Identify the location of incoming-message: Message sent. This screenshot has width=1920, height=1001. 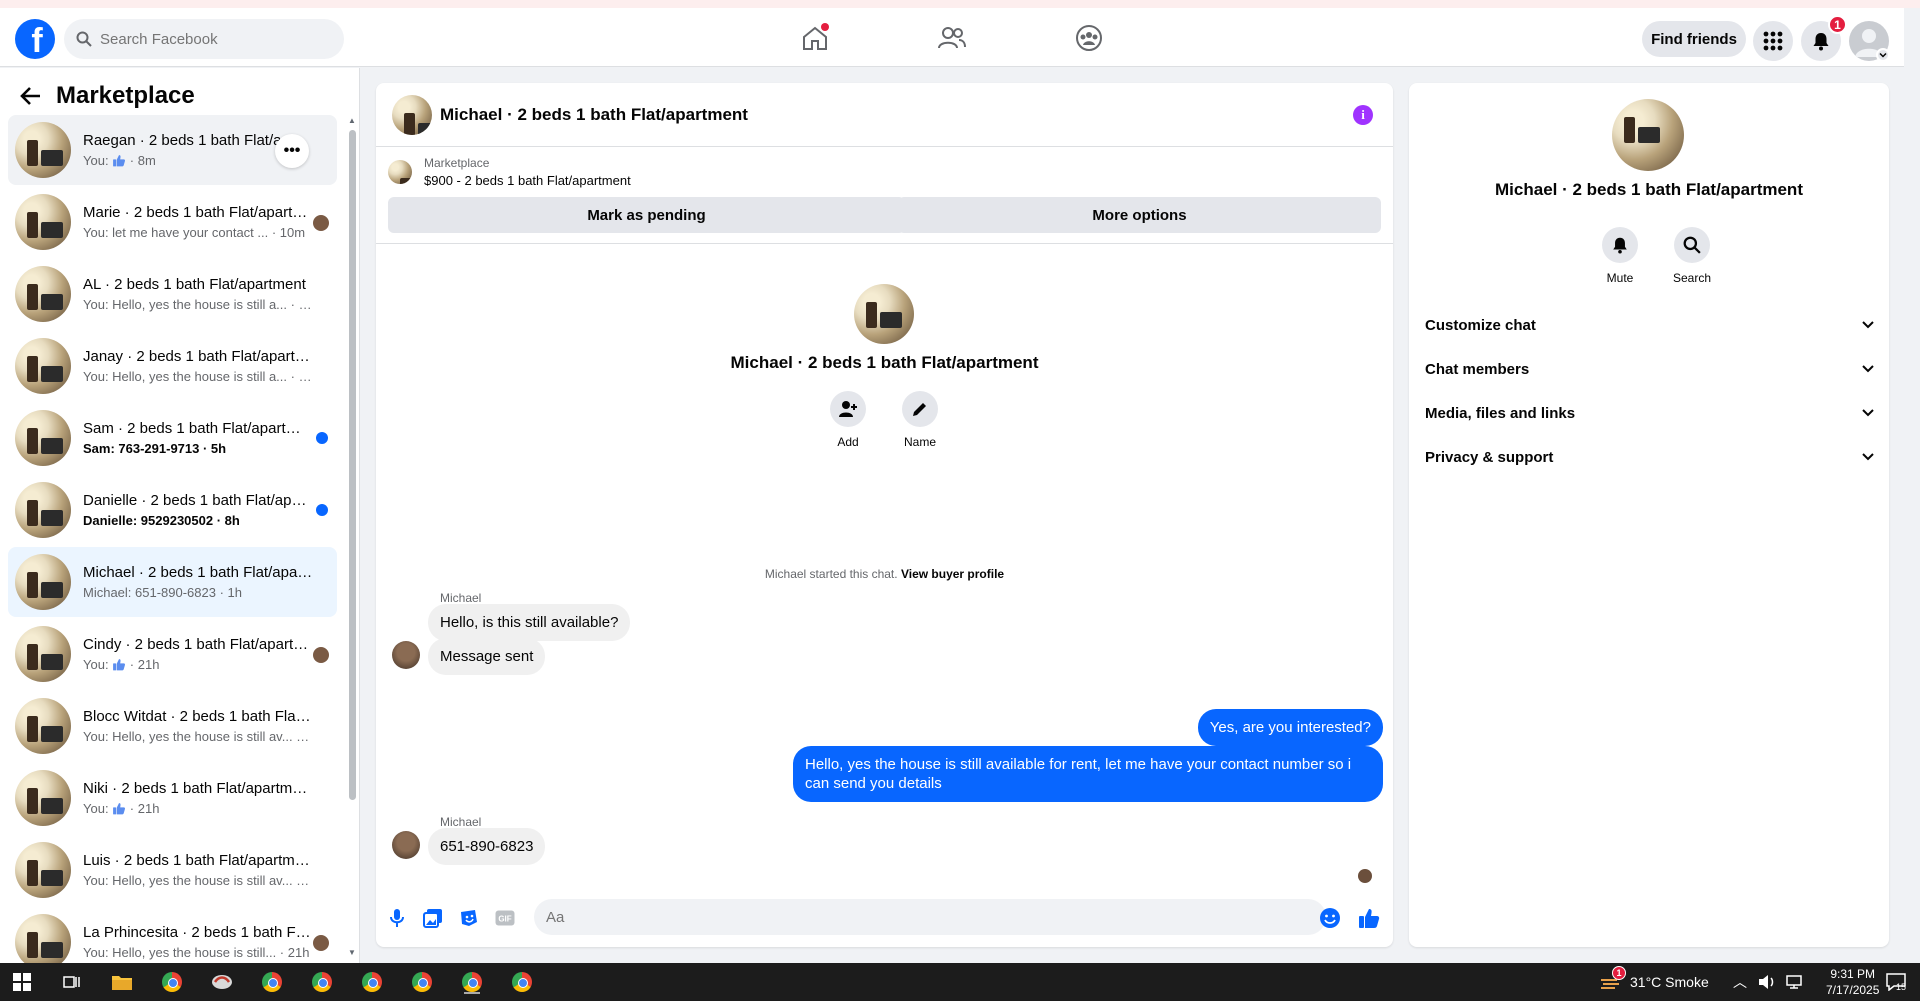
(487, 656).